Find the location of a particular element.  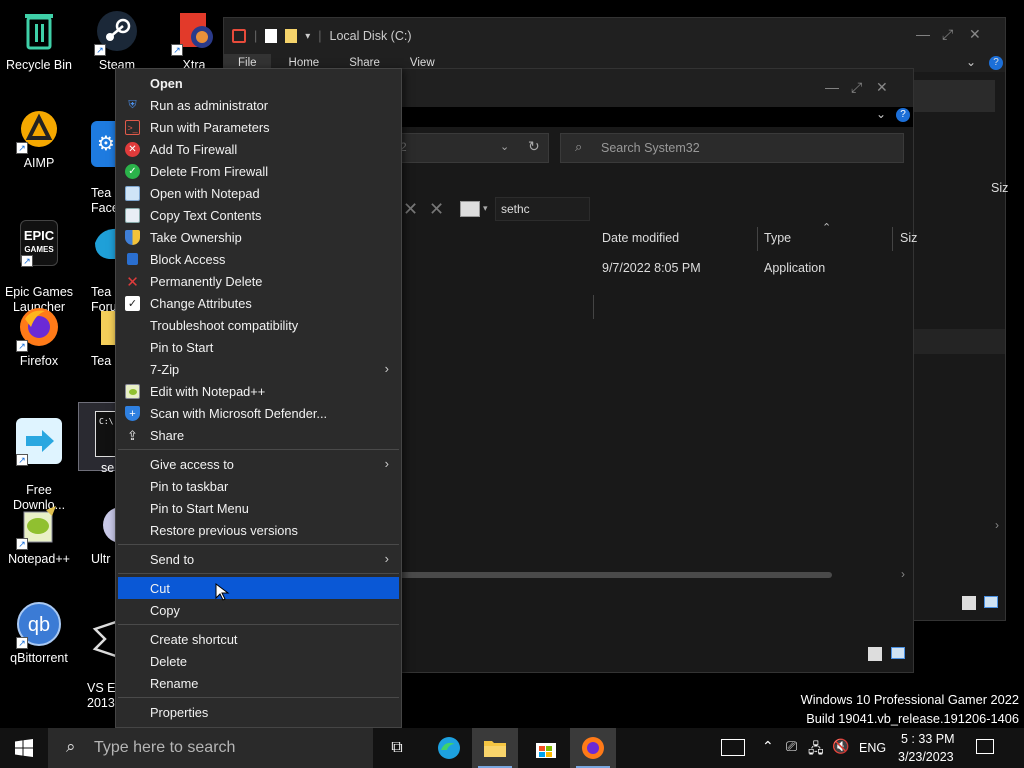

customize-qat-icon: ▾ is located at coordinates (307, 36).